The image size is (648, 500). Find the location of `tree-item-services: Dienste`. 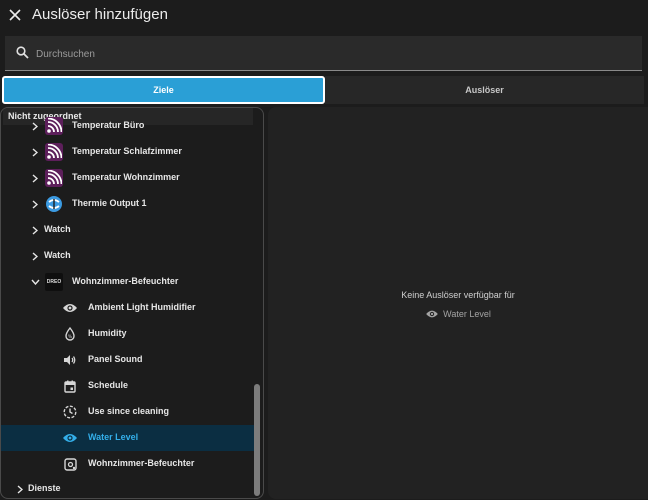

tree-item-services: Dienste is located at coordinates (130, 487).